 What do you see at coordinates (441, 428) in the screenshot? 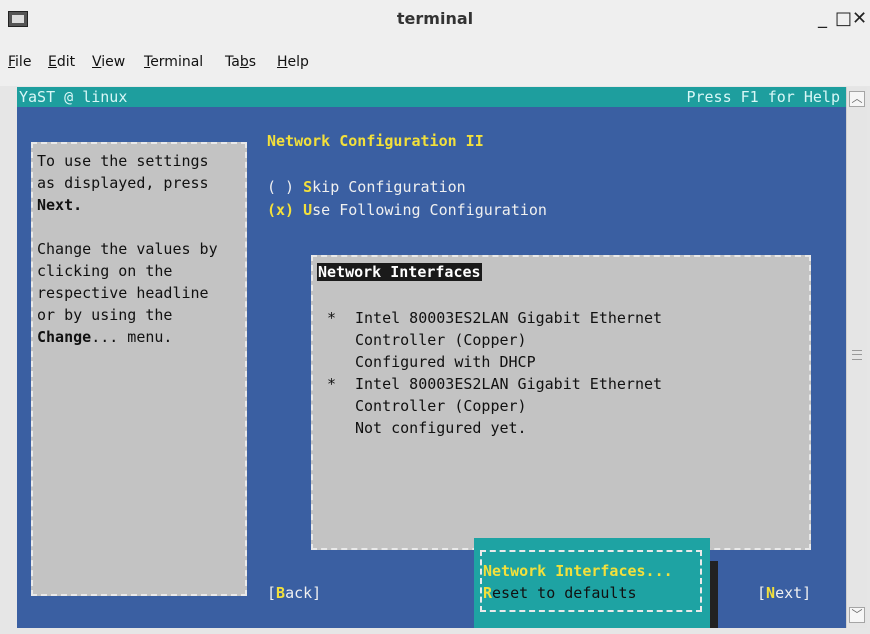
I see `interface-status: Not configured yet.` at bounding box center [441, 428].